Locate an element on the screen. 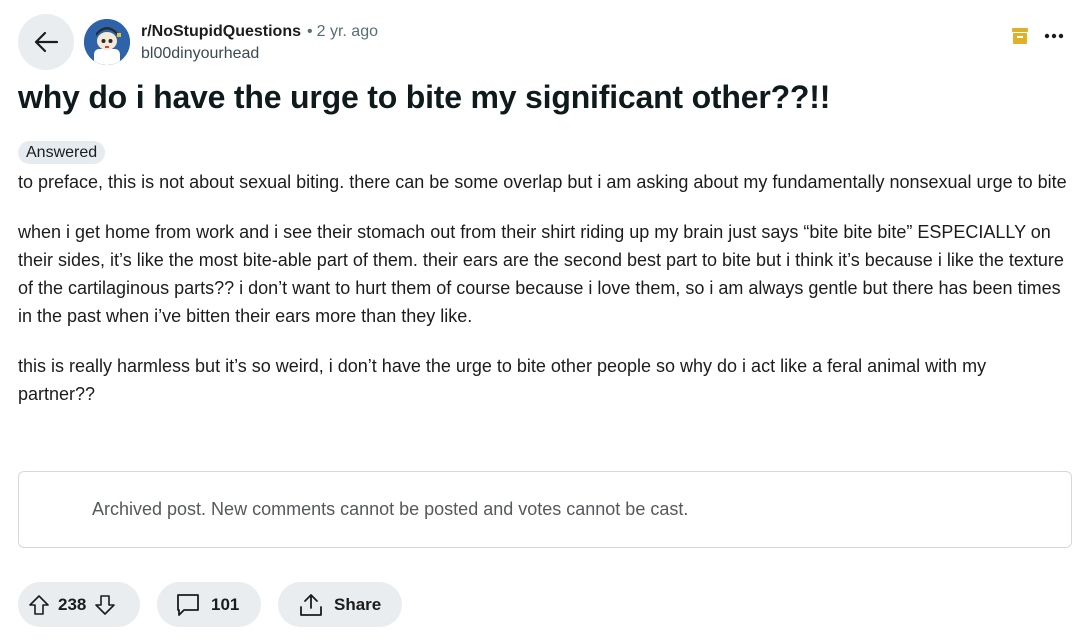  downvote-icon is located at coordinates (105, 604).